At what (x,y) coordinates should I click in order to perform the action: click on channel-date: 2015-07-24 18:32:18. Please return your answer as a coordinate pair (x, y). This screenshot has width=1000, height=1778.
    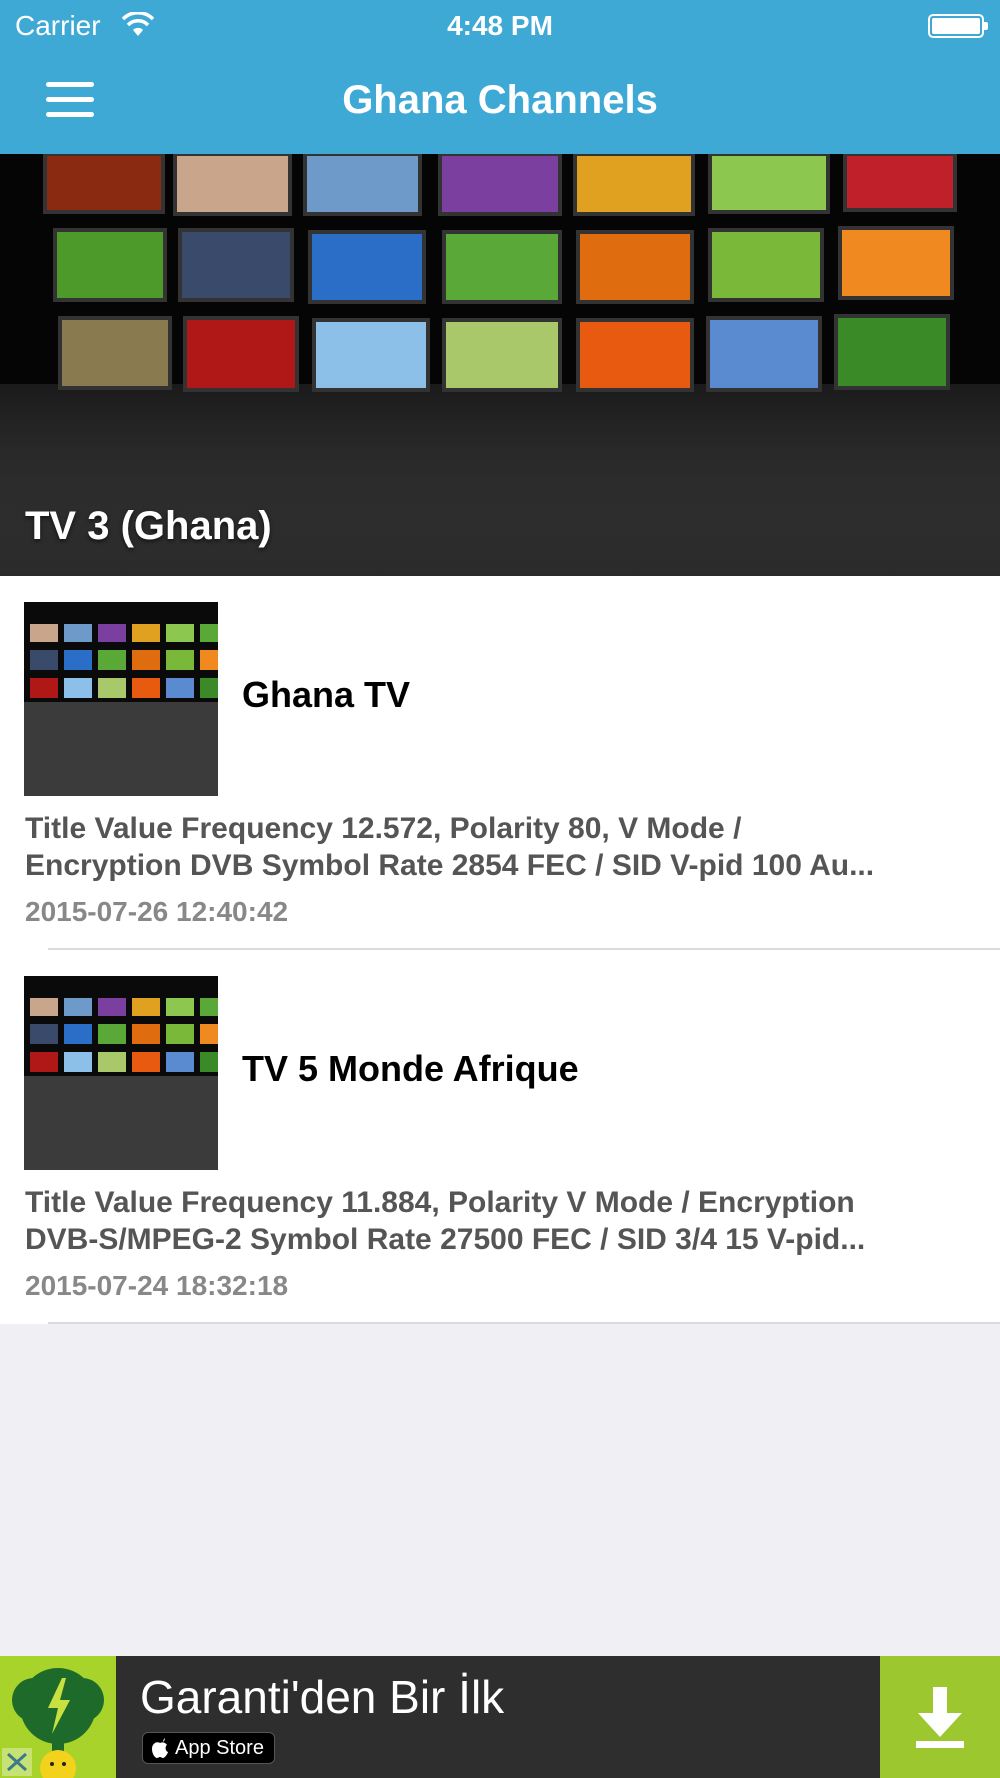
    Looking at the image, I should click on (157, 1285).